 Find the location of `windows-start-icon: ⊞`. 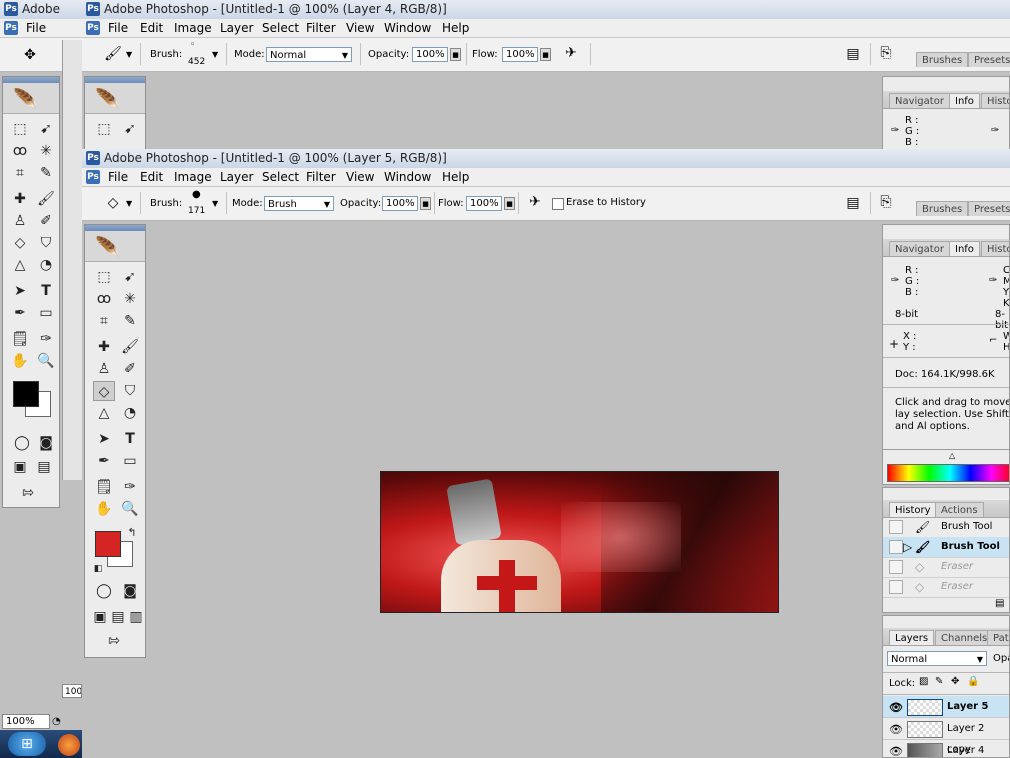

windows-start-icon: ⊞ is located at coordinates (27, 744).